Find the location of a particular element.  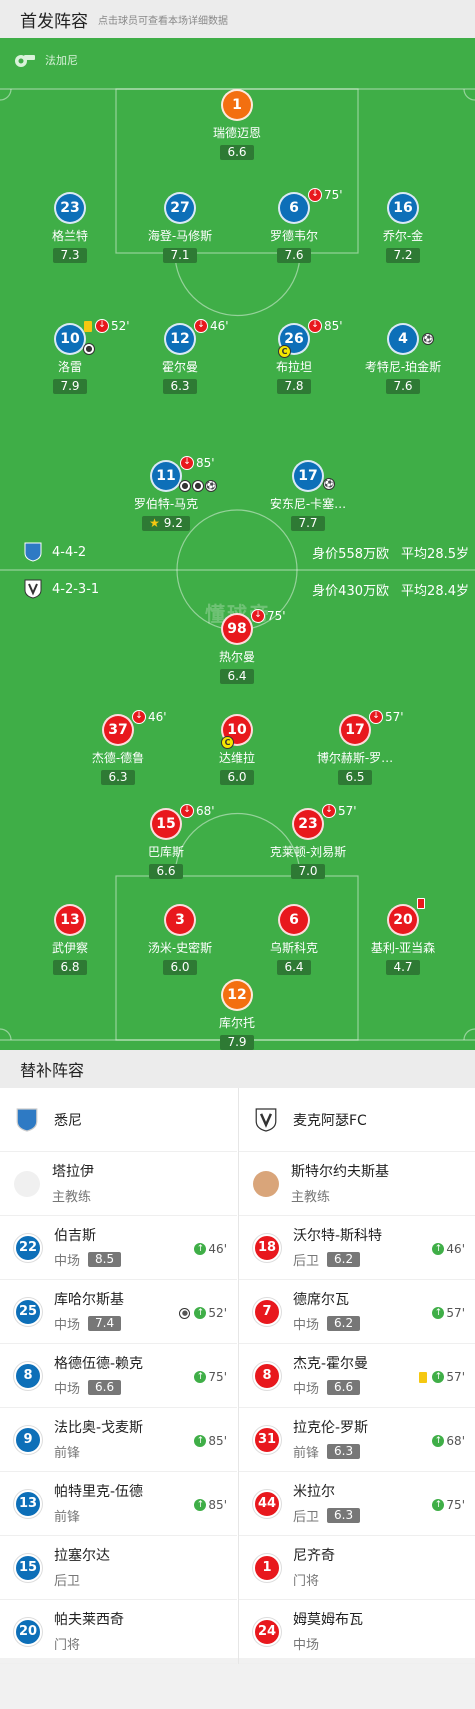

player-number: 13 is located at coordinates (70, 920).